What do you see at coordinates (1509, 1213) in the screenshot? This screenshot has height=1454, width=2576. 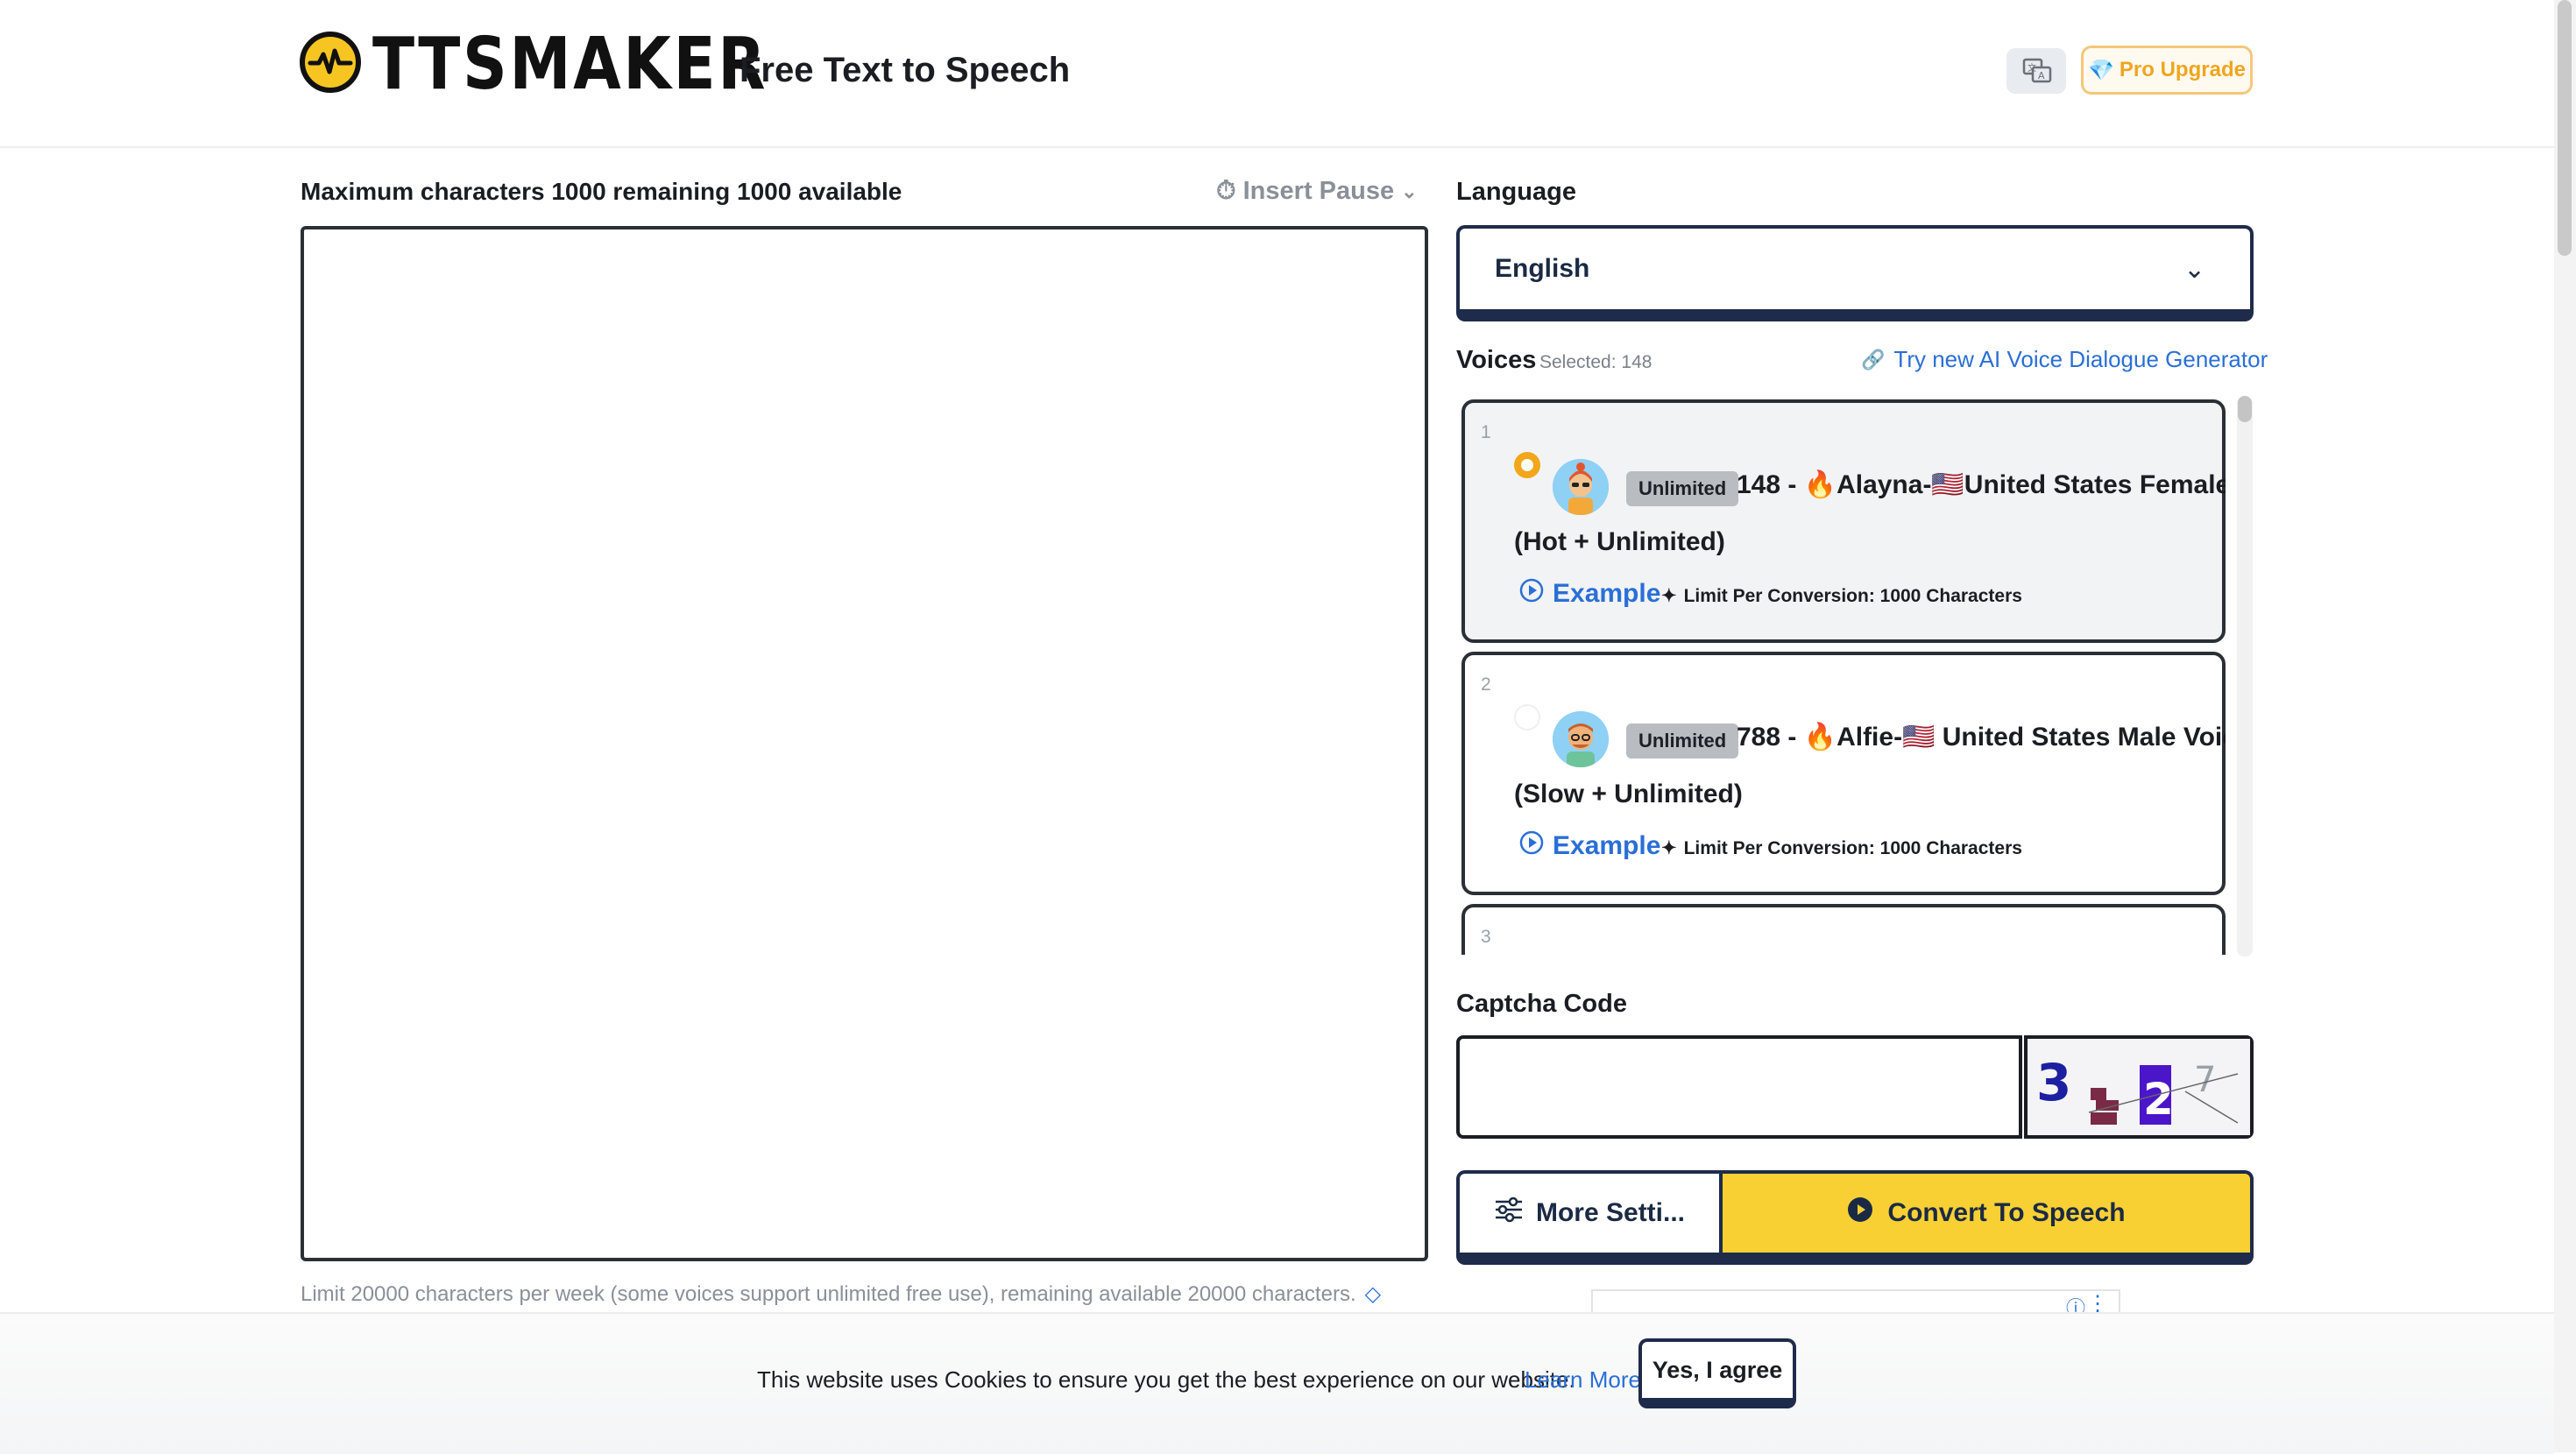 I see `sliders-icon` at bounding box center [1509, 1213].